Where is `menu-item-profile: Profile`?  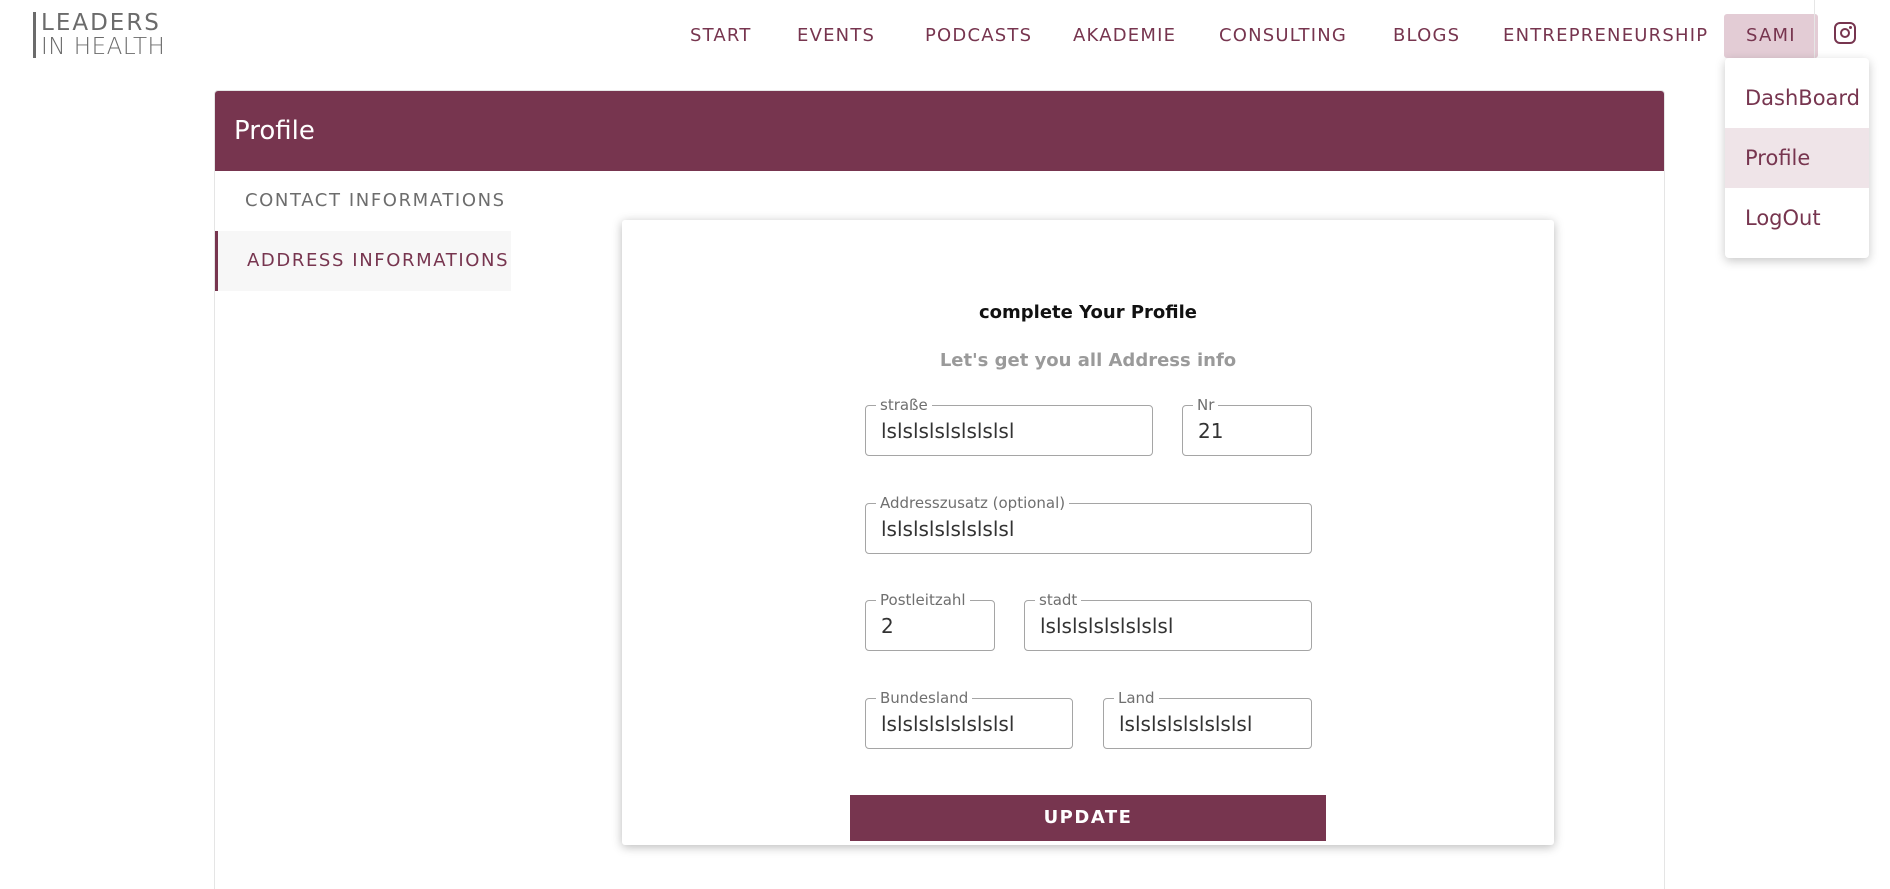
menu-item-profile: Profile is located at coordinates (1797, 158).